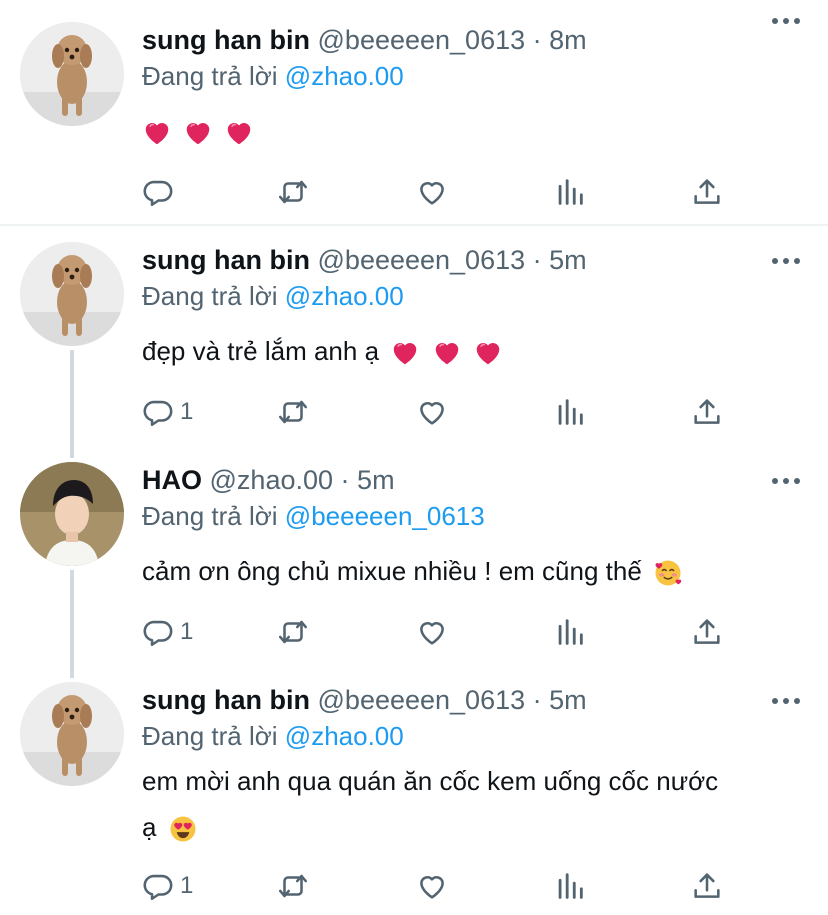  I want to click on mention-link: @beeeeen_0613, so click(385, 516).